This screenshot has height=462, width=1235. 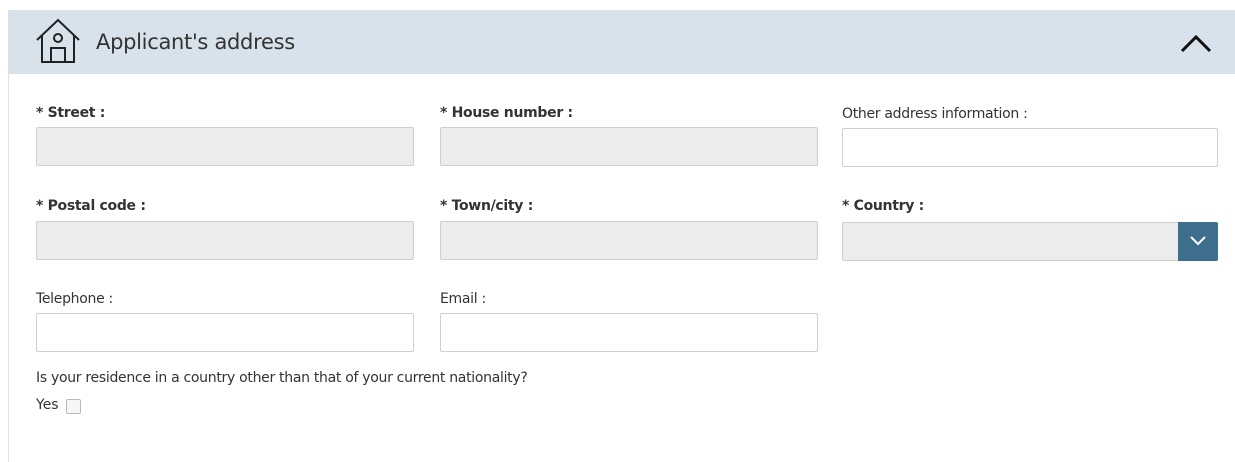 I want to click on home-icon, so click(x=58, y=42).